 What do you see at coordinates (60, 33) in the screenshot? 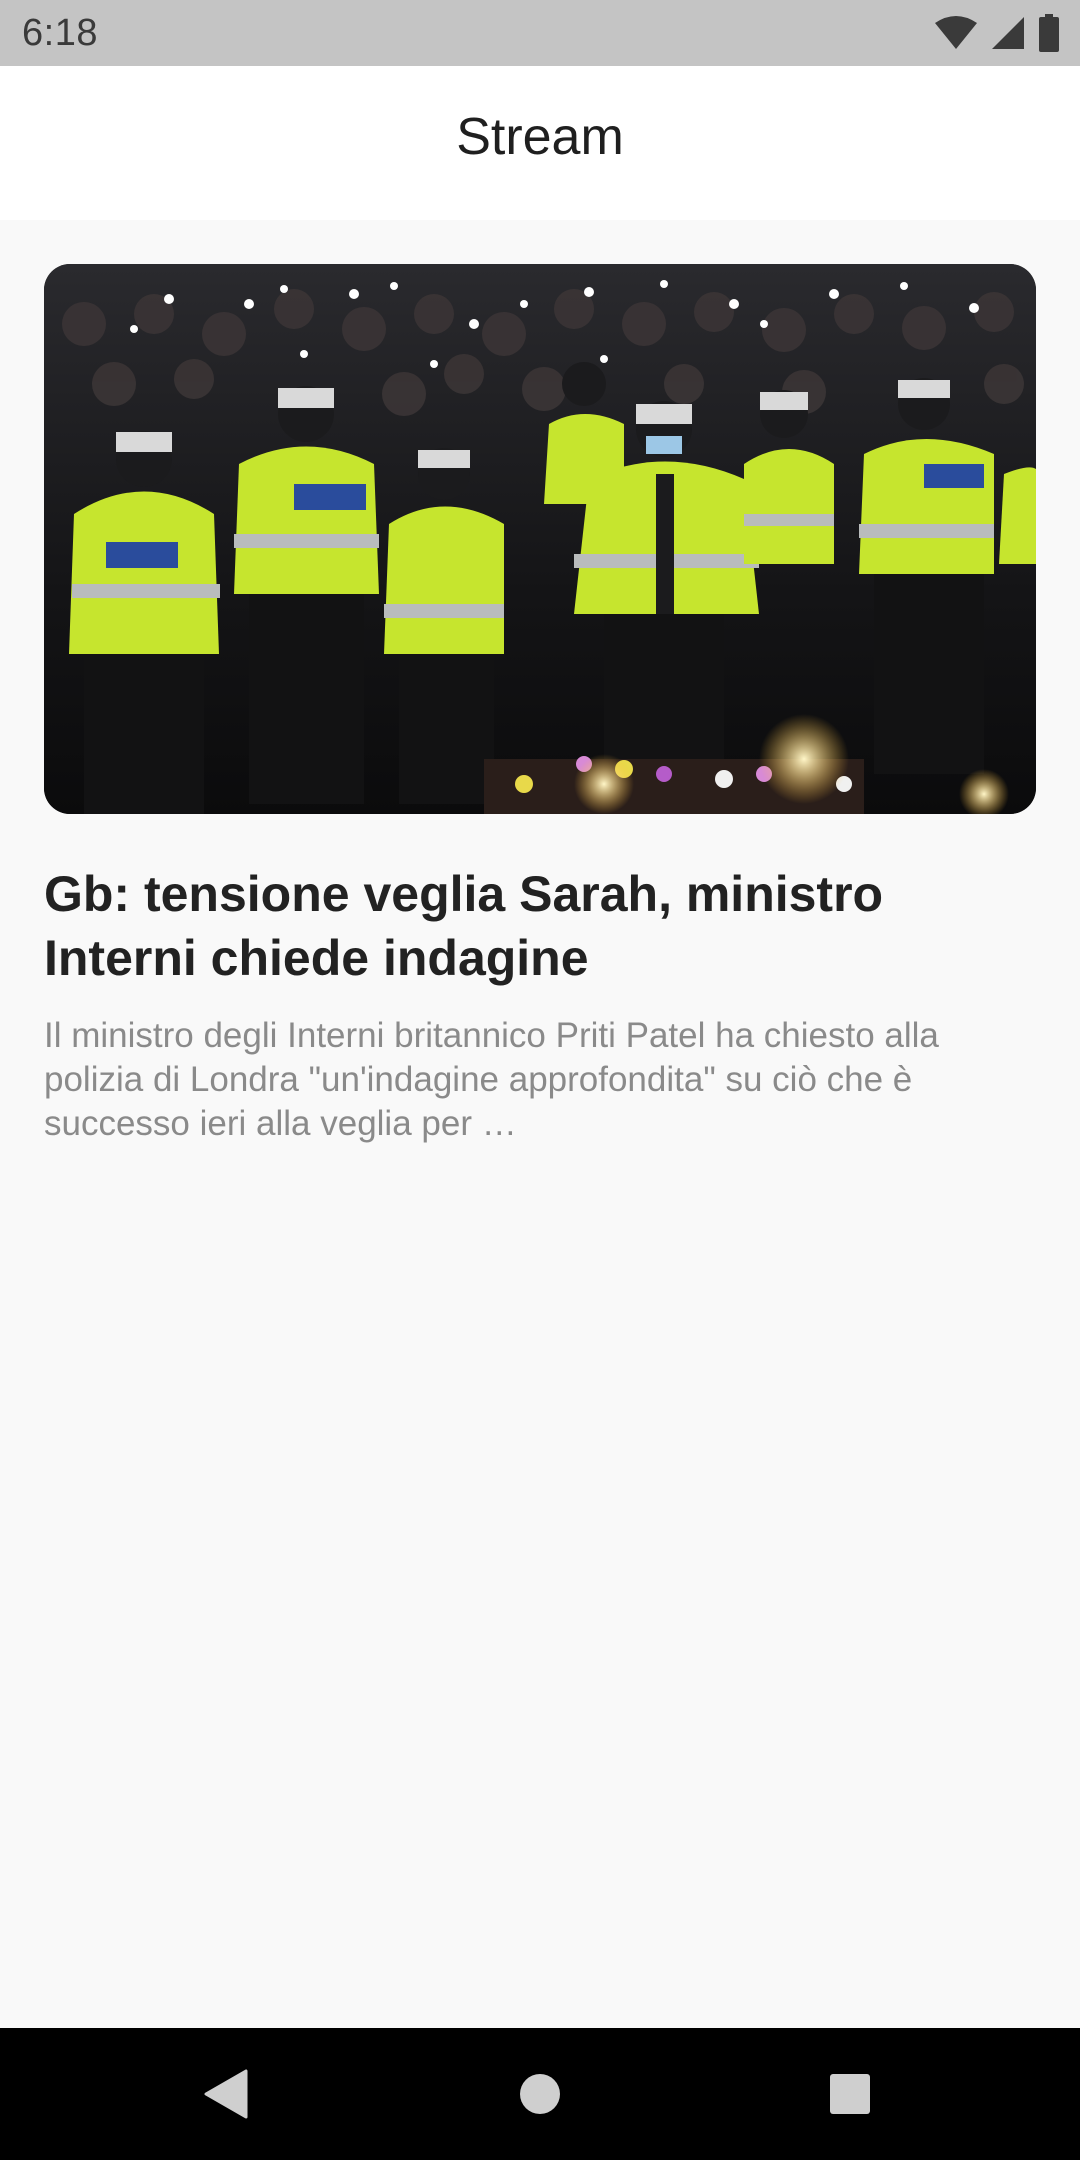
I see `status-time: 6:18` at bounding box center [60, 33].